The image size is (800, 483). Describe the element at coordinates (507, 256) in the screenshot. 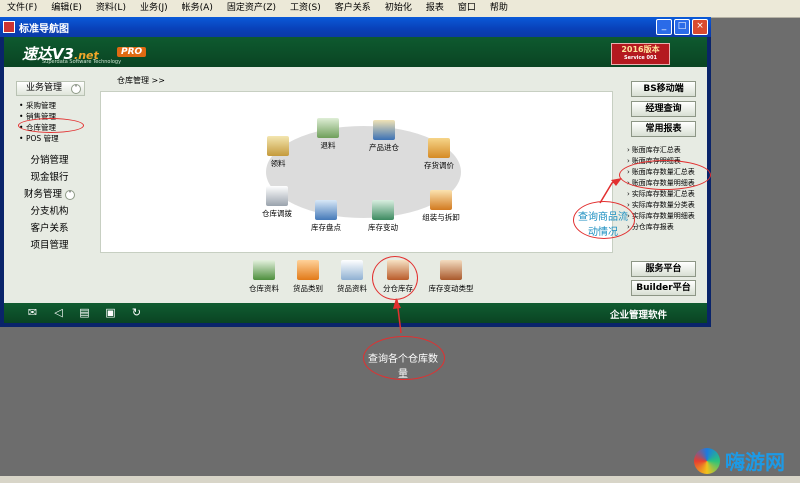

I see `annotation-arrows` at that location.